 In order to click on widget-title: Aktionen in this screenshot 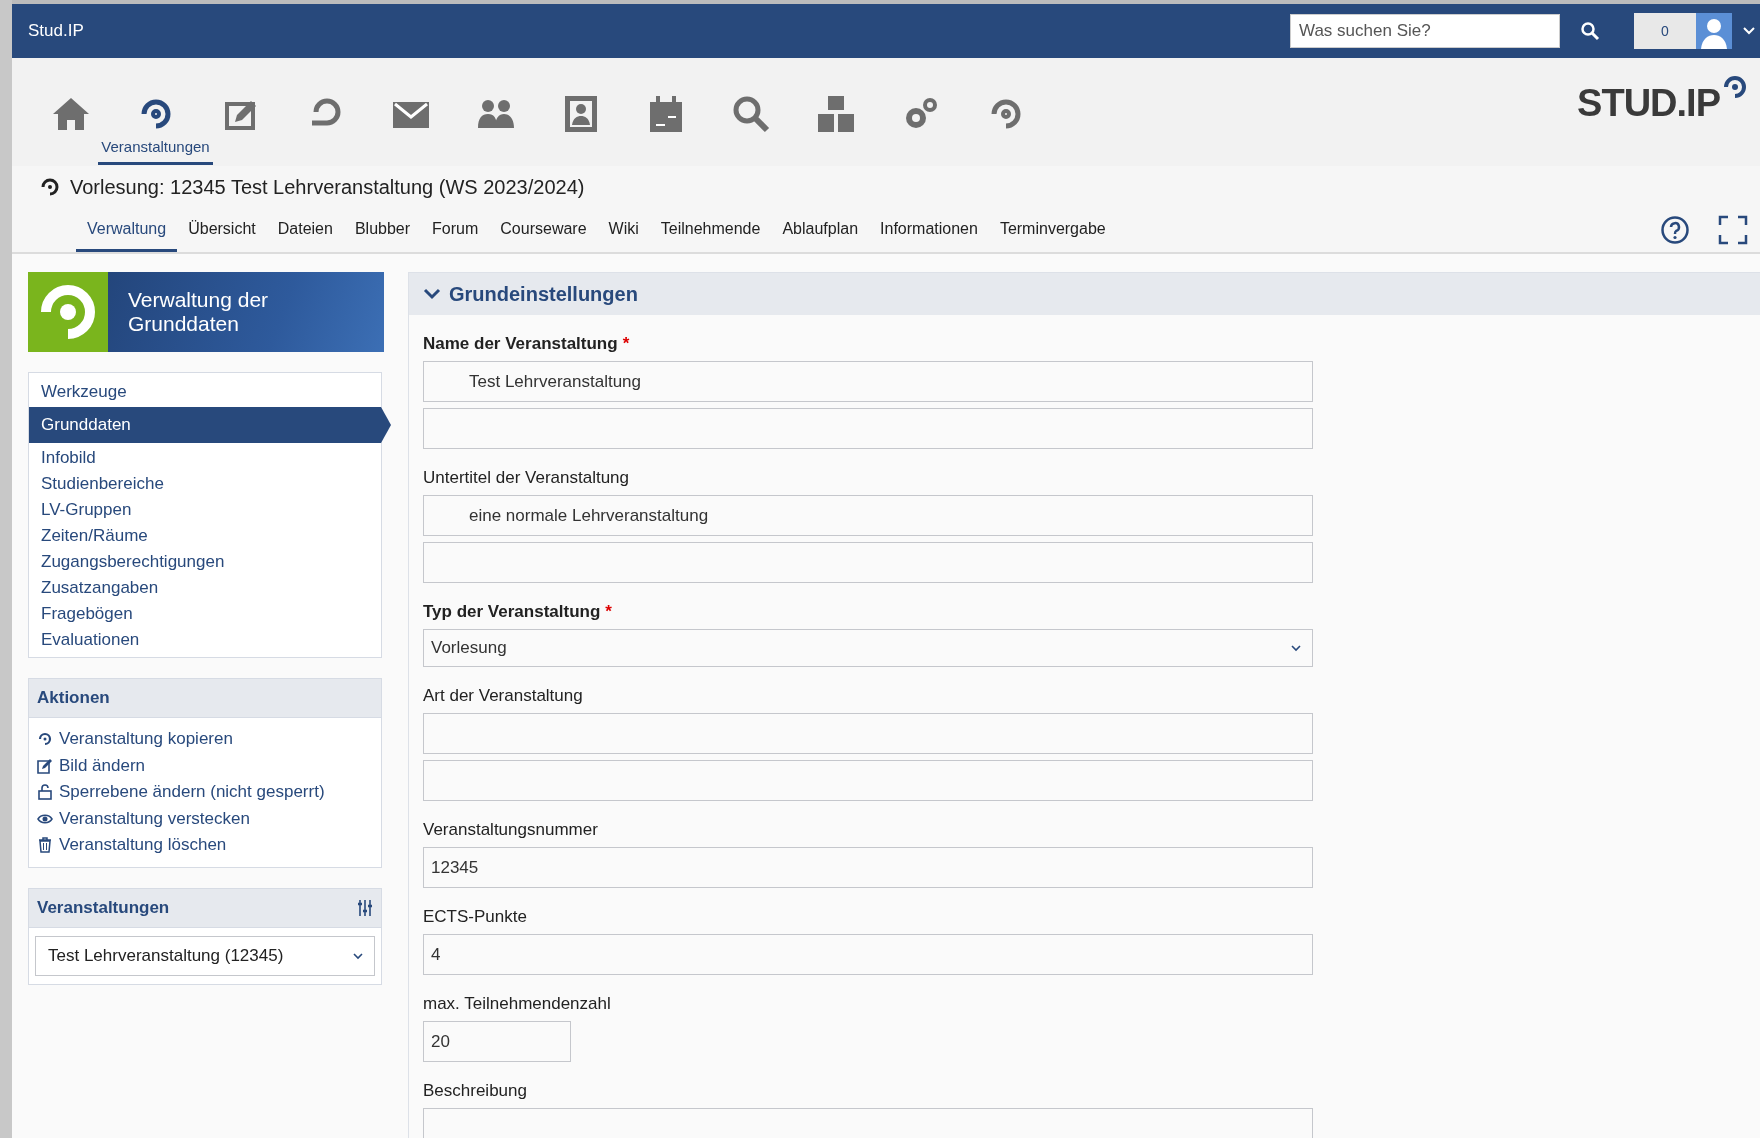, I will do `click(73, 698)`.